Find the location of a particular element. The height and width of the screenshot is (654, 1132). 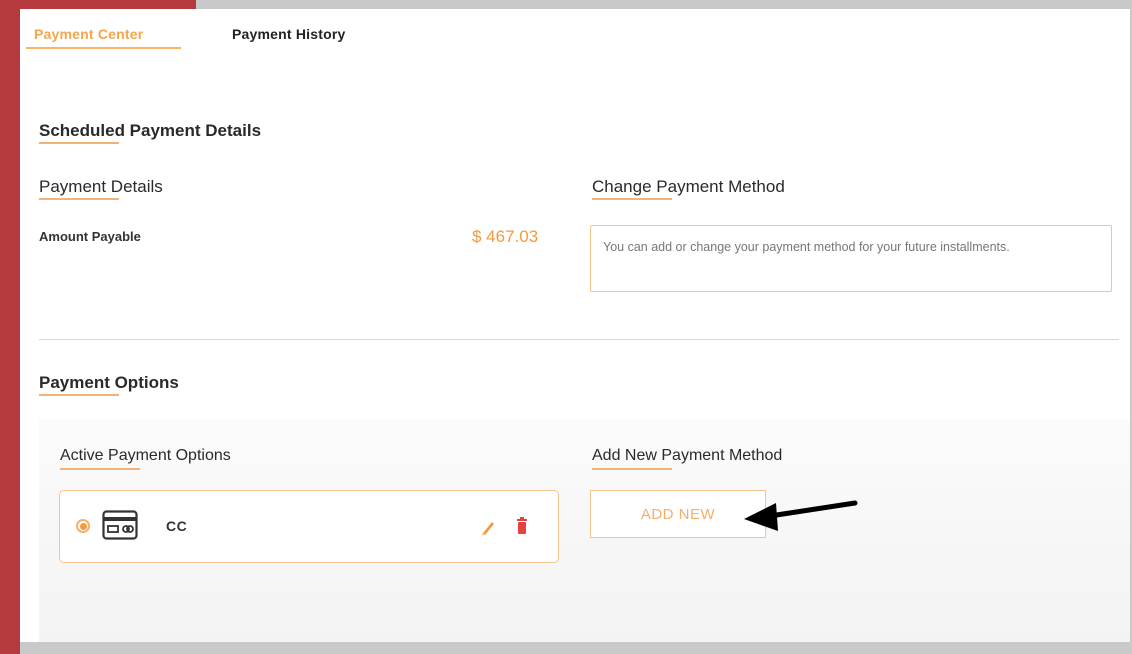

payment-option-radio is located at coordinates (83, 526).